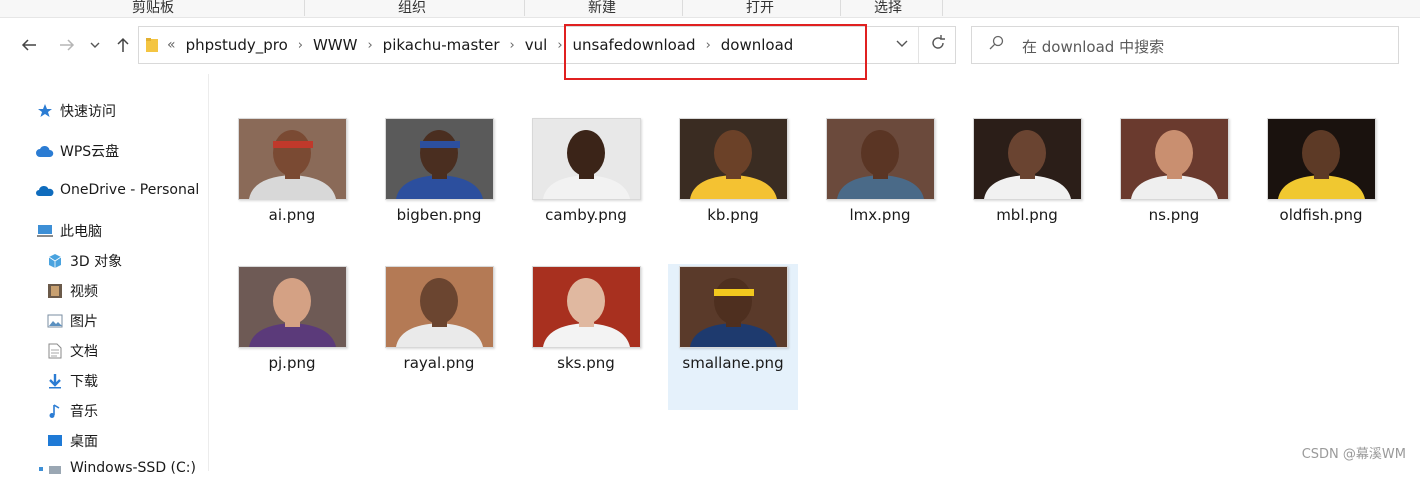 The image size is (1420, 477). Describe the element at coordinates (84, 352) in the screenshot. I see `sidebar-item-label: 文档` at that location.